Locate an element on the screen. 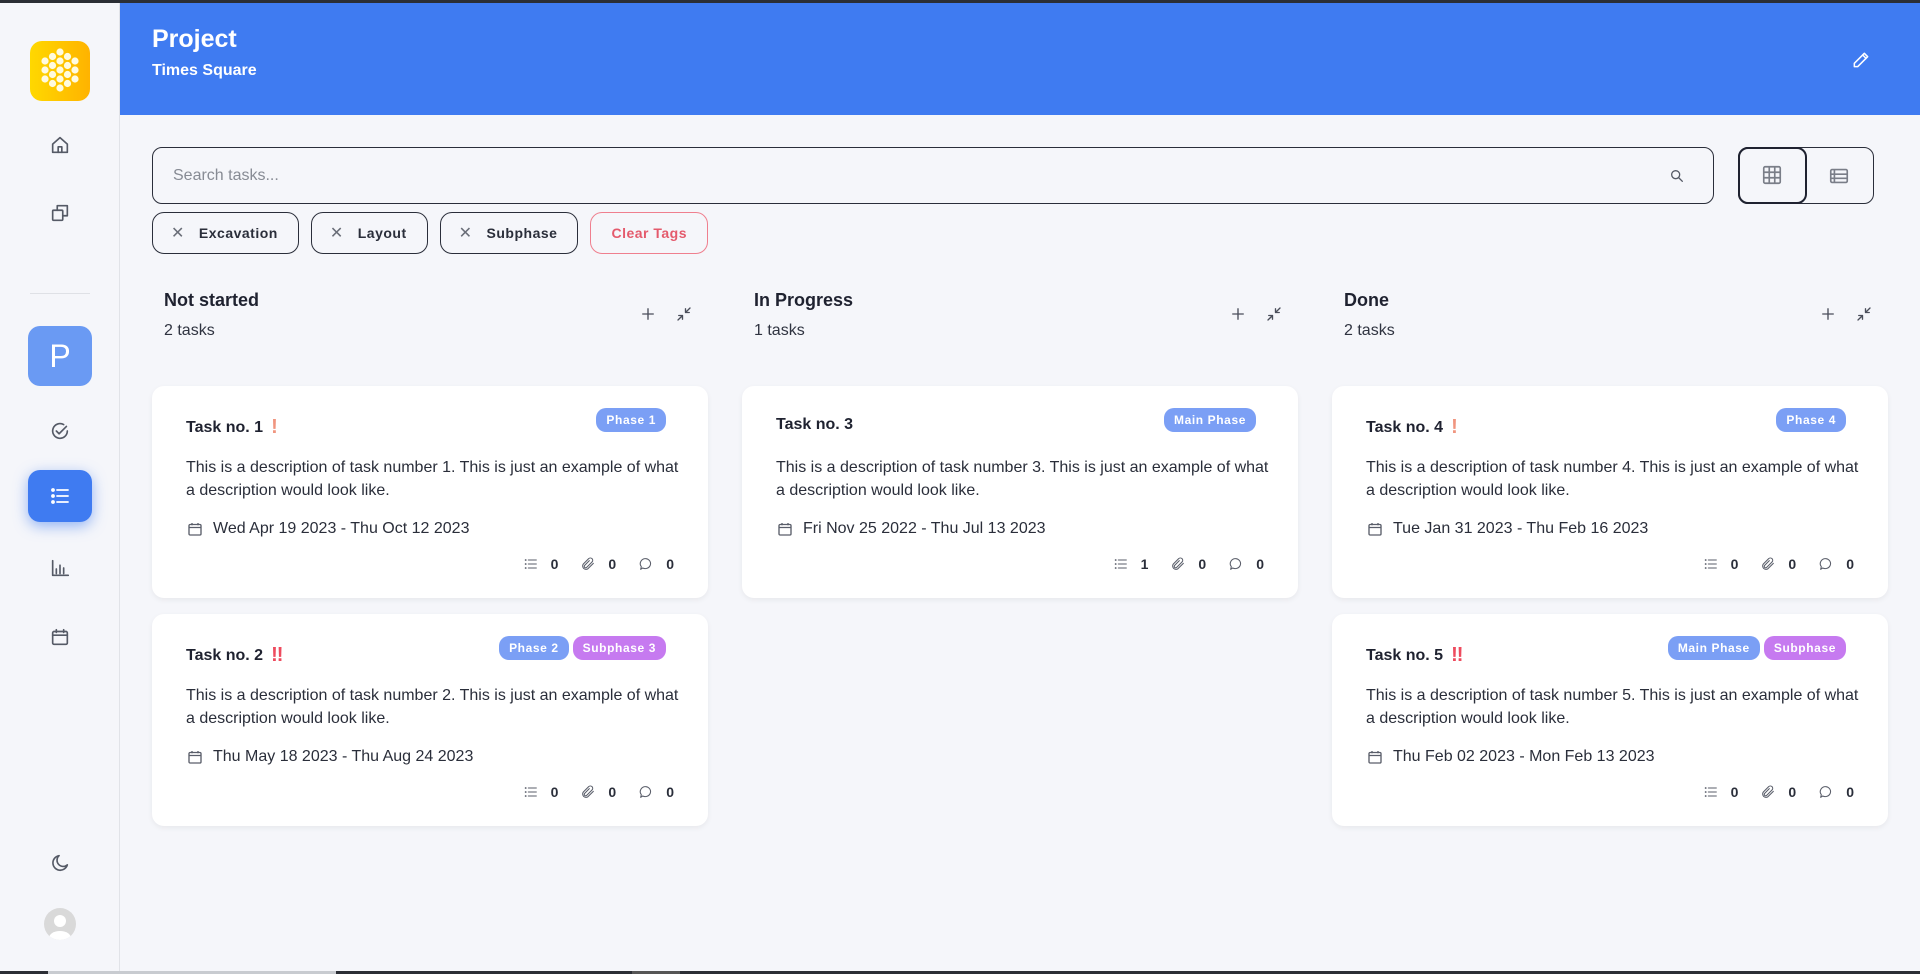 The width and height of the screenshot is (1920, 974). subtask-count: 1 is located at coordinates (1130, 564).